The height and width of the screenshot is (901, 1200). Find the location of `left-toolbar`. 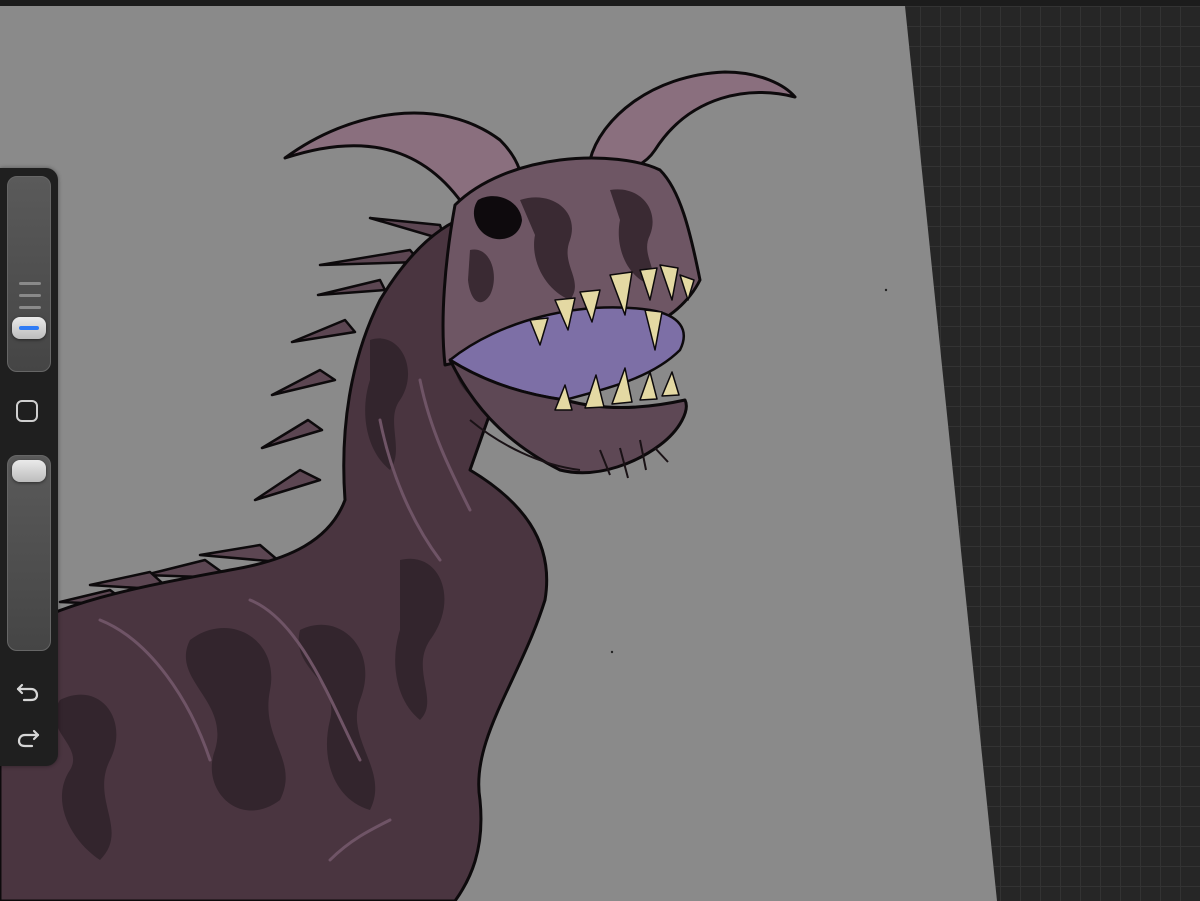

left-toolbar is located at coordinates (29, 467).